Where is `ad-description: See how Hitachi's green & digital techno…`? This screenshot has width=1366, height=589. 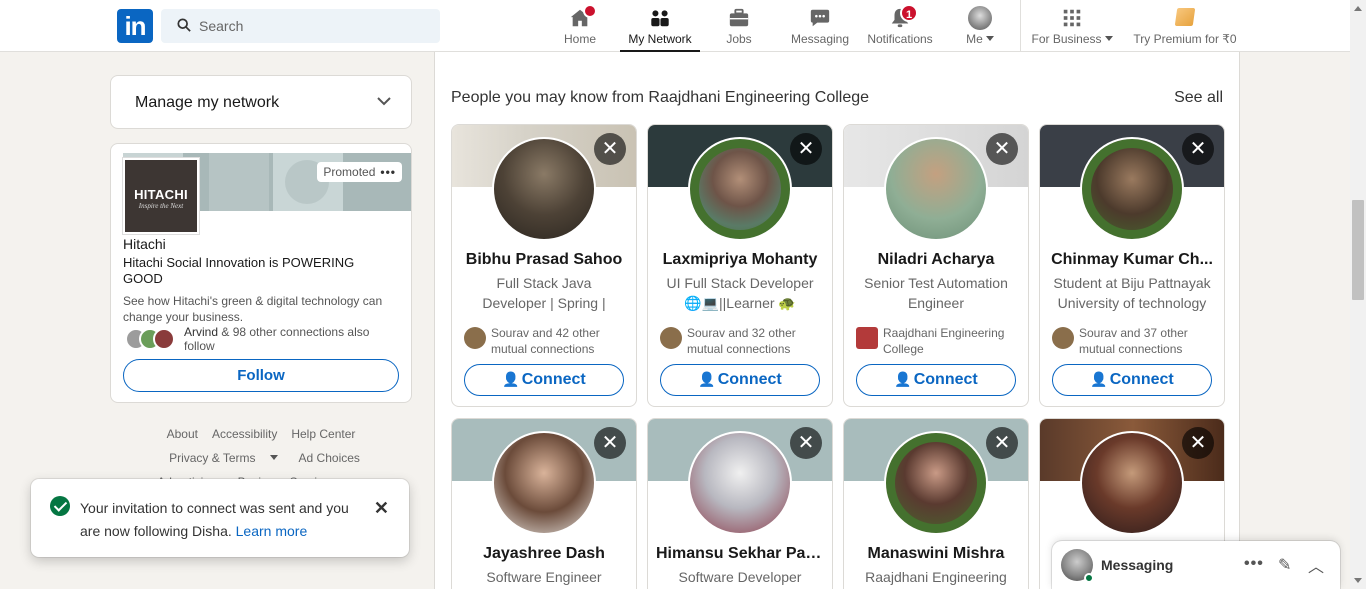 ad-description: See how Hitachi's green & digital techno… is located at coordinates (253, 309).